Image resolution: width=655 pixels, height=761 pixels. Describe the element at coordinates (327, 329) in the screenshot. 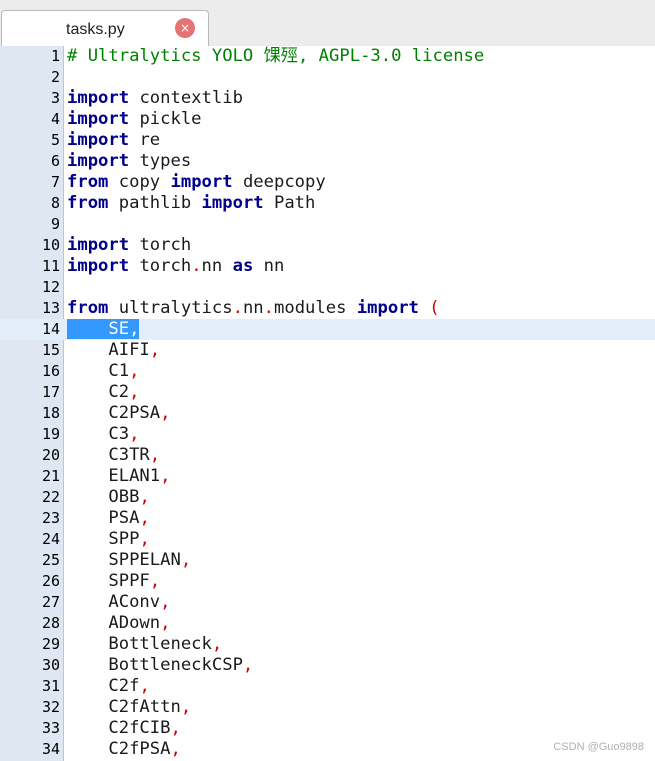

I see `code-line: 14 SE,` at that location.